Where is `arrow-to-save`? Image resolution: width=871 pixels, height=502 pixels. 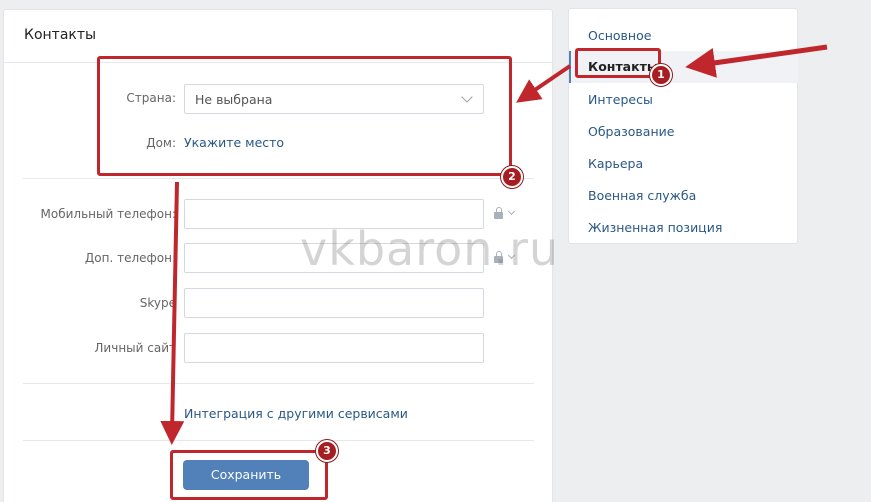 arrow-to-save is located at coordinates (172, 313).